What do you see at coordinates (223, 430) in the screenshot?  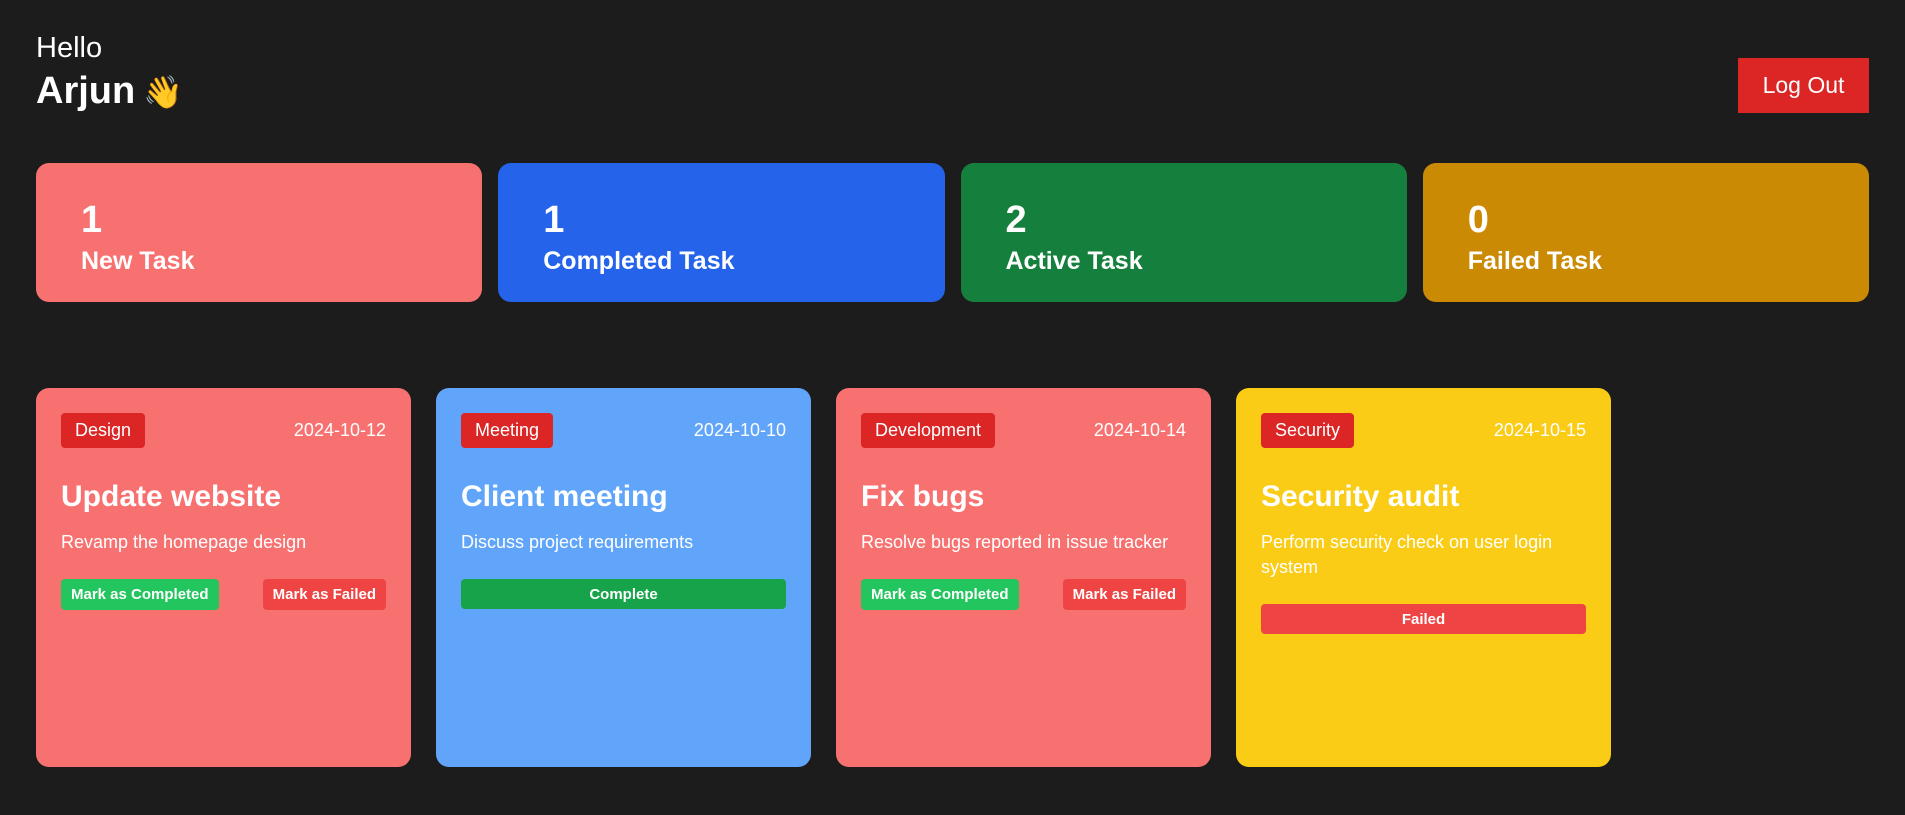 I see `task-card-header: Design 2024-10-12` at bounding box center [223, 430].